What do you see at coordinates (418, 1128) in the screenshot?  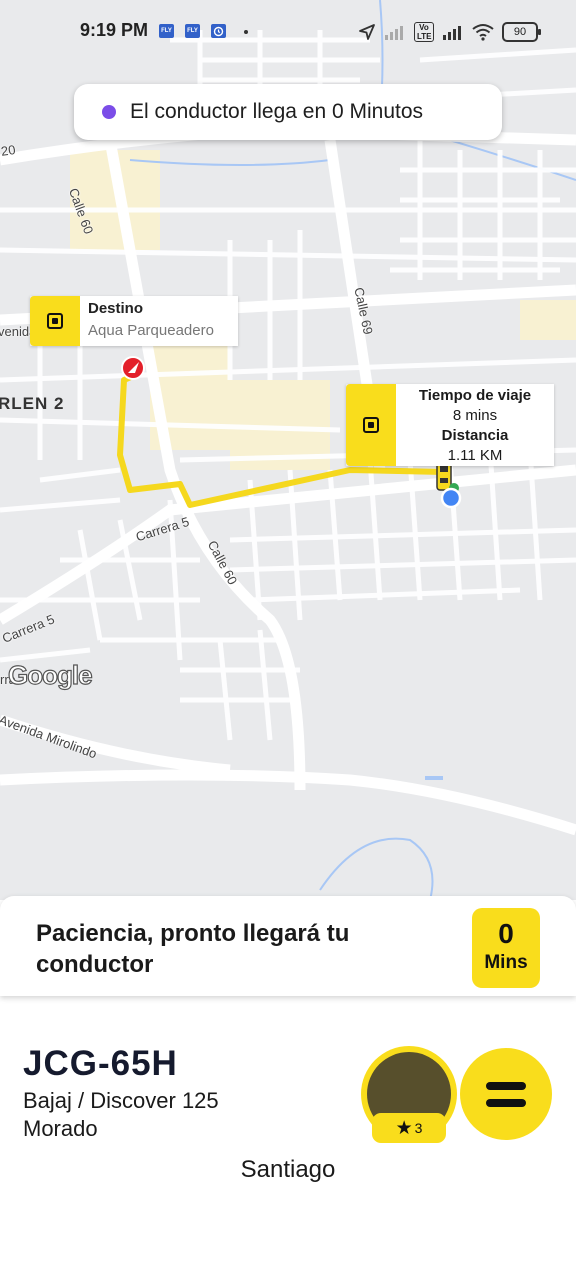 I see `driver-rating: 3` at bounding box center [418, 1128].